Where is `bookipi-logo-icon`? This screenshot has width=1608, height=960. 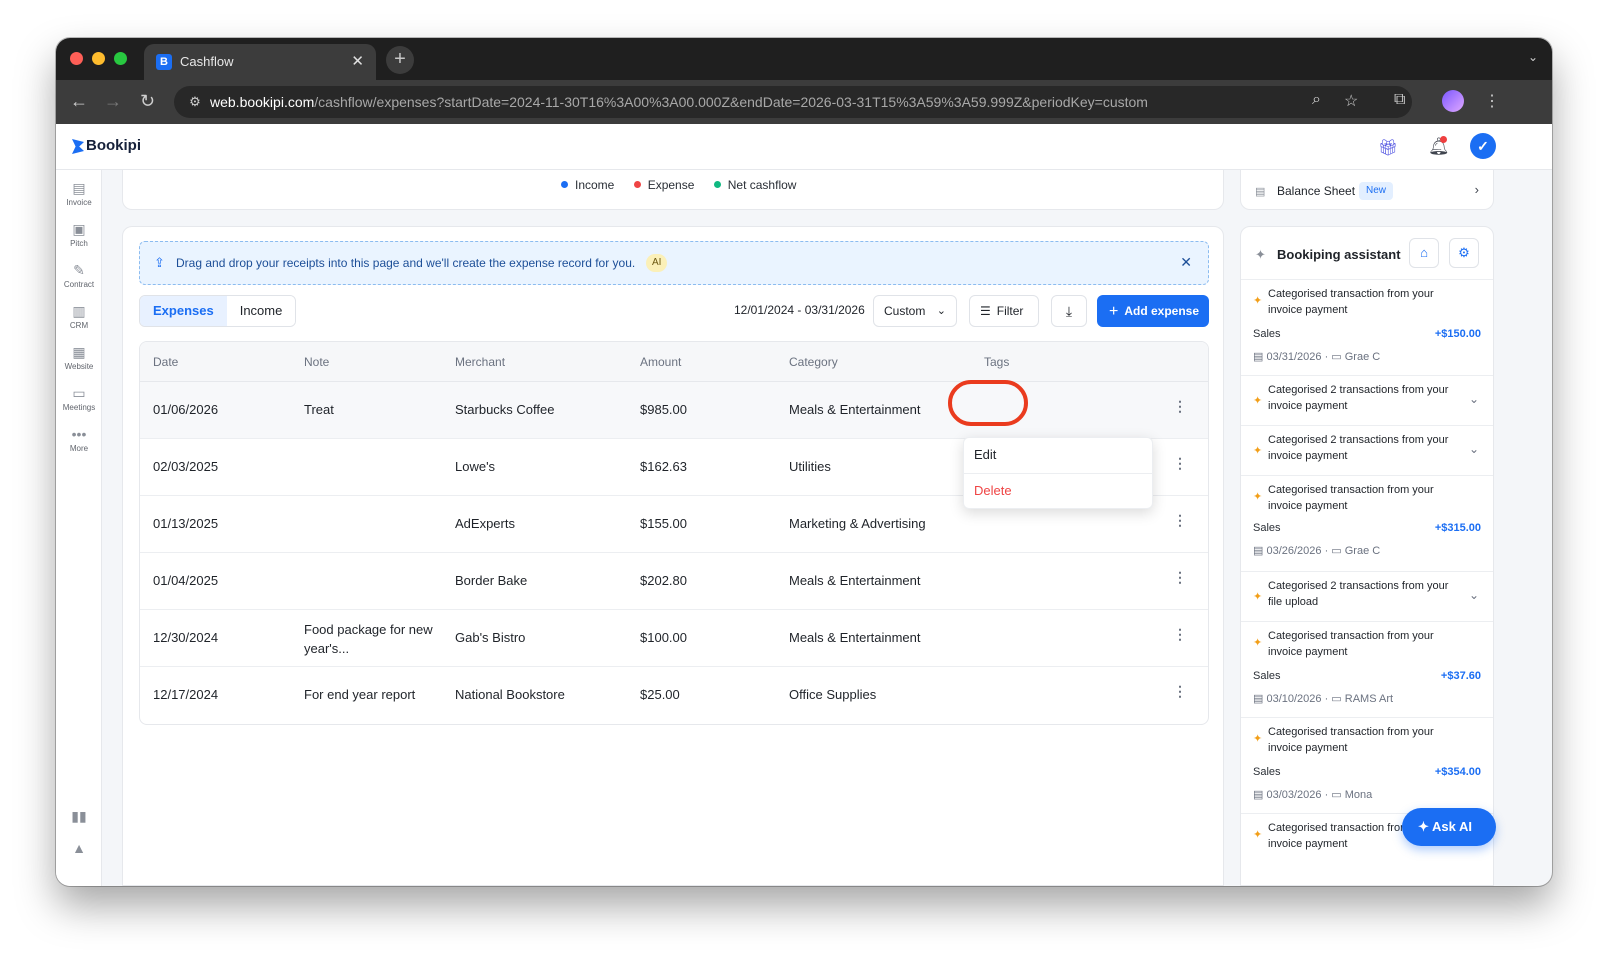
bookipi-logo-icon is located at coordinates (78, 146).